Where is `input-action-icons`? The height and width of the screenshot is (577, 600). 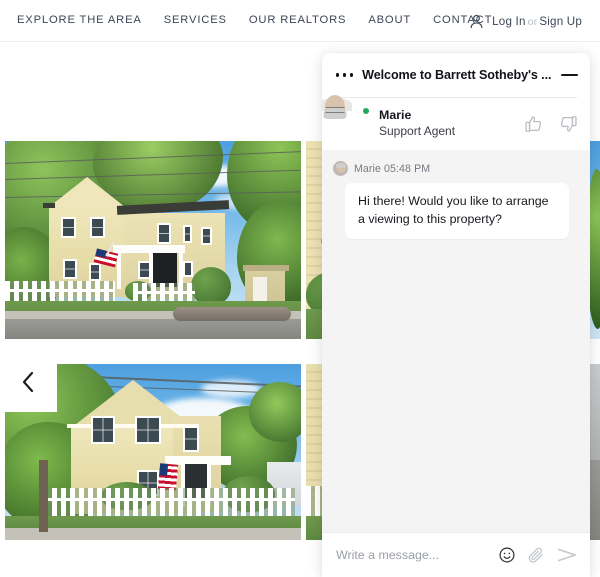
input-action-icons is located at coordinates (538, 555).